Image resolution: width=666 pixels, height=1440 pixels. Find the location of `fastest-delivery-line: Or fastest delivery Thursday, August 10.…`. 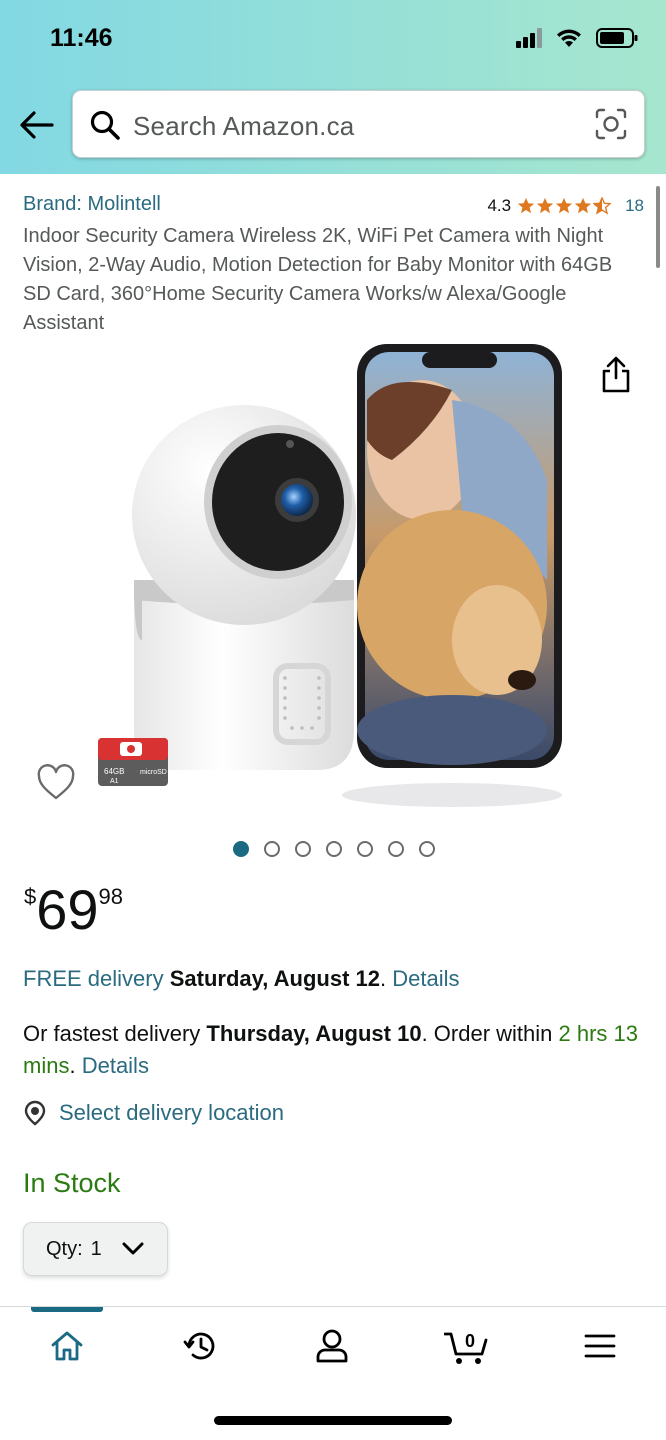

fastest-delivery-line: Or fastest delivery Thursday, August 10.… is located at coordinates (333, 1050).